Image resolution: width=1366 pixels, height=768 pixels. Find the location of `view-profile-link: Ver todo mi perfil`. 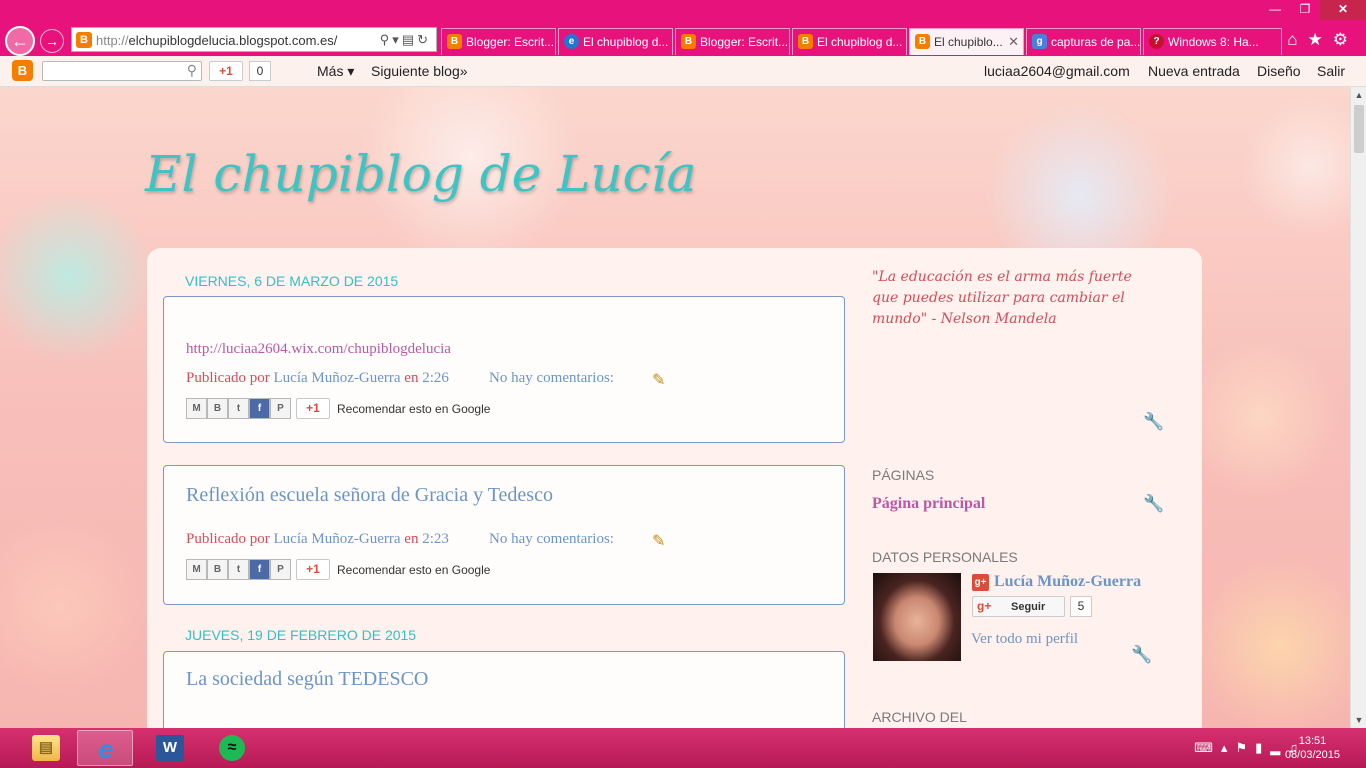

view-profile-link: Ver todo mi perfil is located at coordinates (1024, 639).